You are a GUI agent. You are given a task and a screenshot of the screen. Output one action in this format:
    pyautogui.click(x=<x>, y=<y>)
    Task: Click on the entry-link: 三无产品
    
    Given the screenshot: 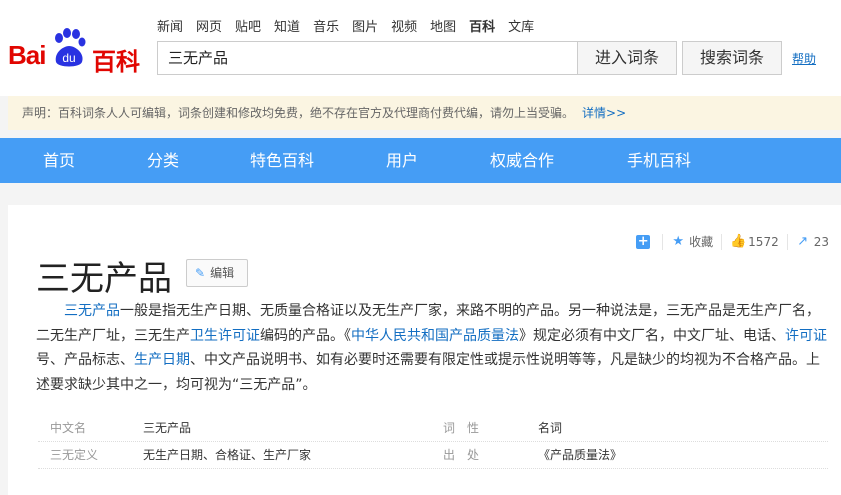 What is the action you would take?
    pyautogui.click(x=92, y=311)
    